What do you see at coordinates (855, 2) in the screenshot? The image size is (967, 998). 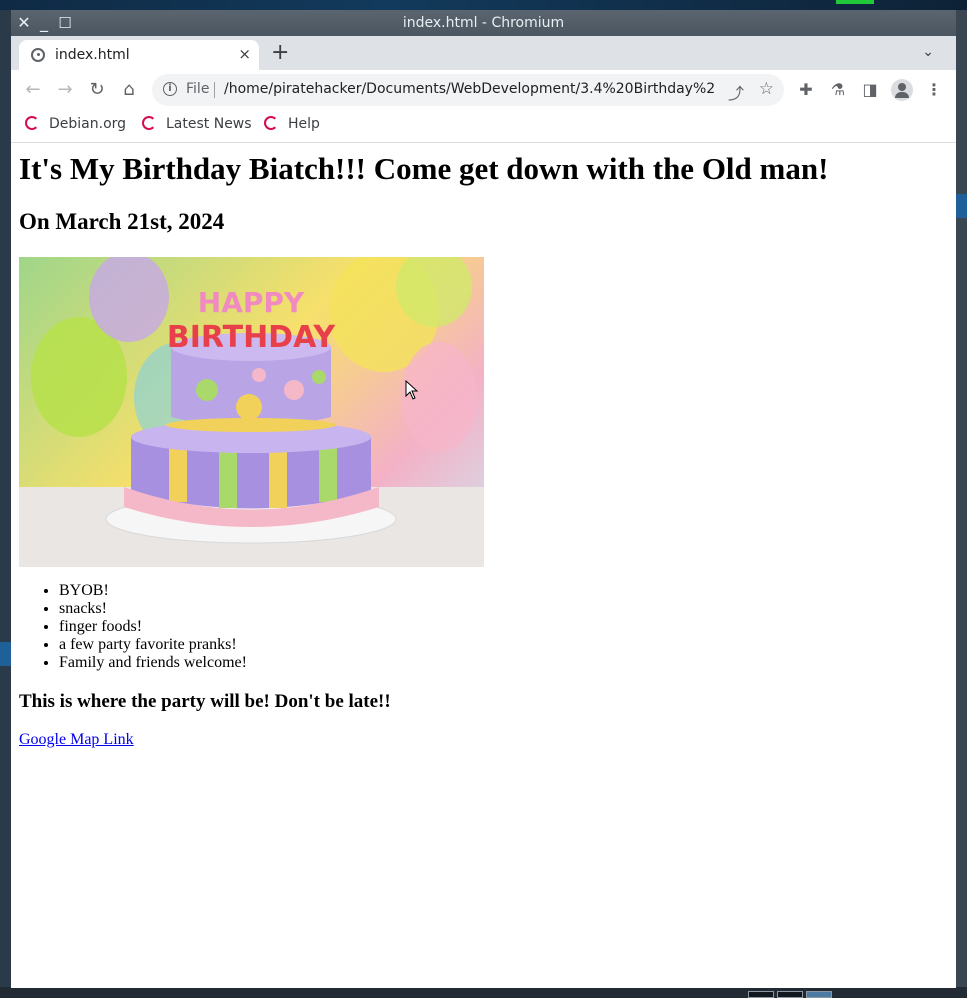 I see `system-tray-indicator` at bounding box center [855, 2].